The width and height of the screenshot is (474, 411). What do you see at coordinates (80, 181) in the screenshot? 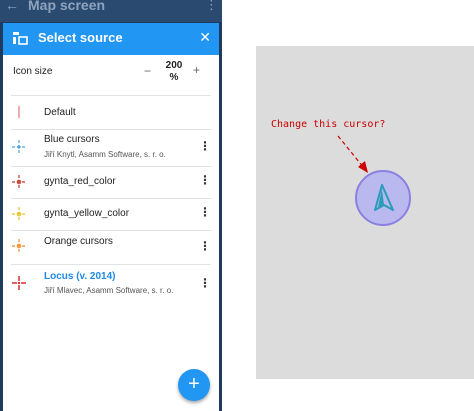
I see `list-item-name: gynta_red_color` at bounding box center [80, 181].